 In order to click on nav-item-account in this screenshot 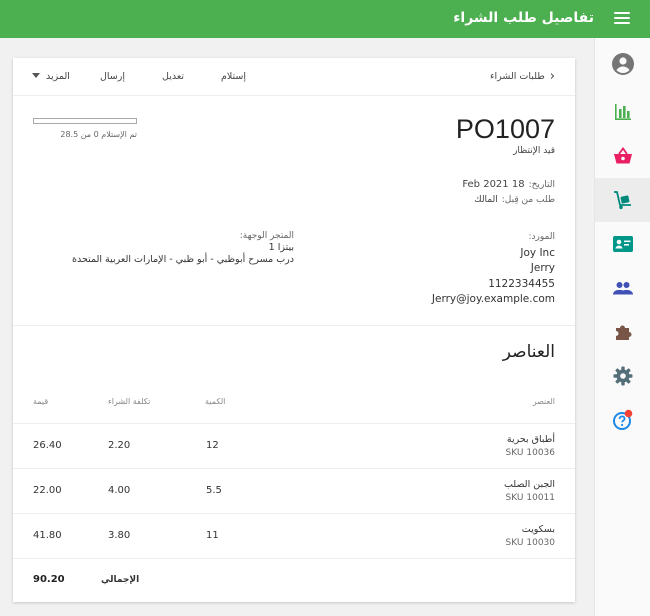, I will do `click(622, 64)`.